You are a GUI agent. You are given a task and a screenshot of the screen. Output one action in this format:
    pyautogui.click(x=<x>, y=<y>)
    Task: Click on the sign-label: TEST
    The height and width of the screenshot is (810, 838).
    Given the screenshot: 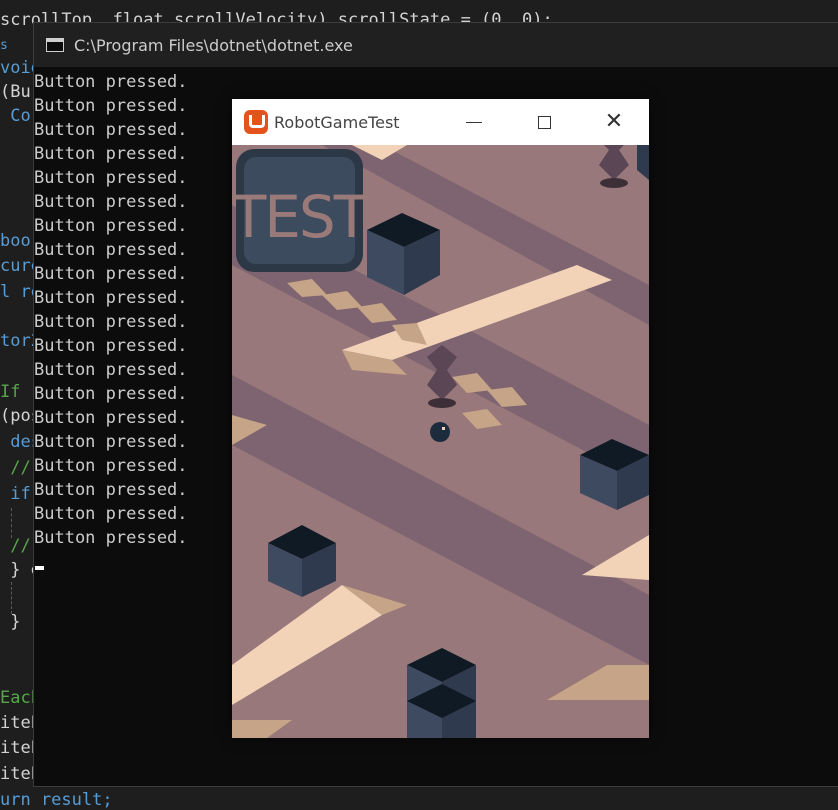 What is the action you would take?
    pyautogui.click(x=301, y=217)
    